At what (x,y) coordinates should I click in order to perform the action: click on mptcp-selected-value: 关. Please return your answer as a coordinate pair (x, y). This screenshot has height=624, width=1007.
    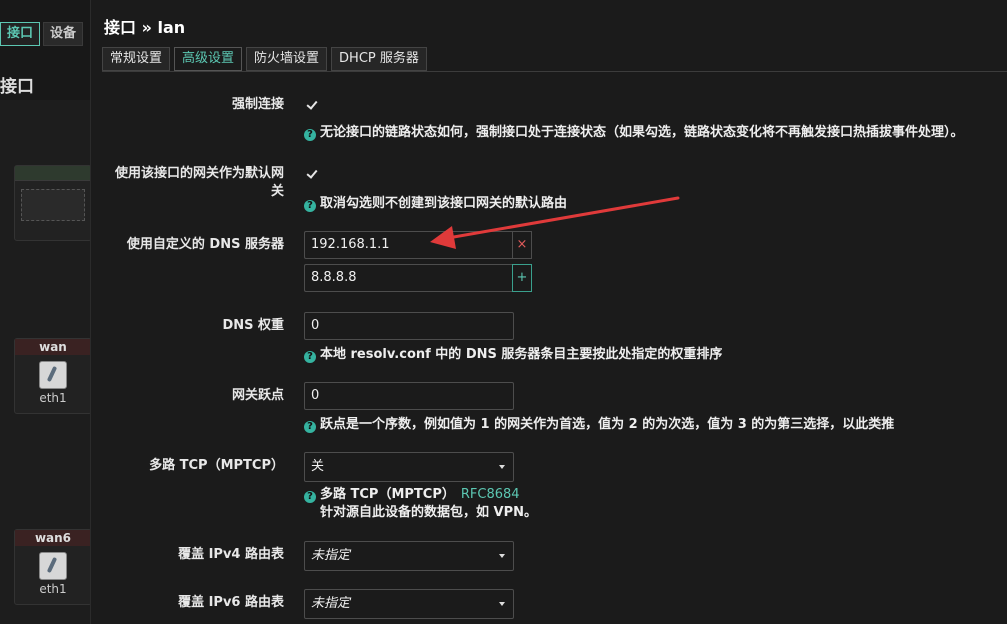
    Looking at the image, I should click on (318, 466).